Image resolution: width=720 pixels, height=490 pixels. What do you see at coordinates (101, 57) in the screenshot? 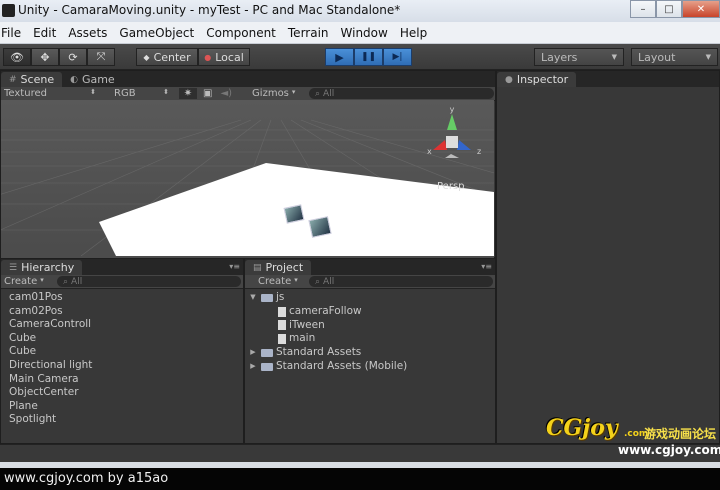
I see `scale-tool-button: ⤧` at bounding box center [101, 57].